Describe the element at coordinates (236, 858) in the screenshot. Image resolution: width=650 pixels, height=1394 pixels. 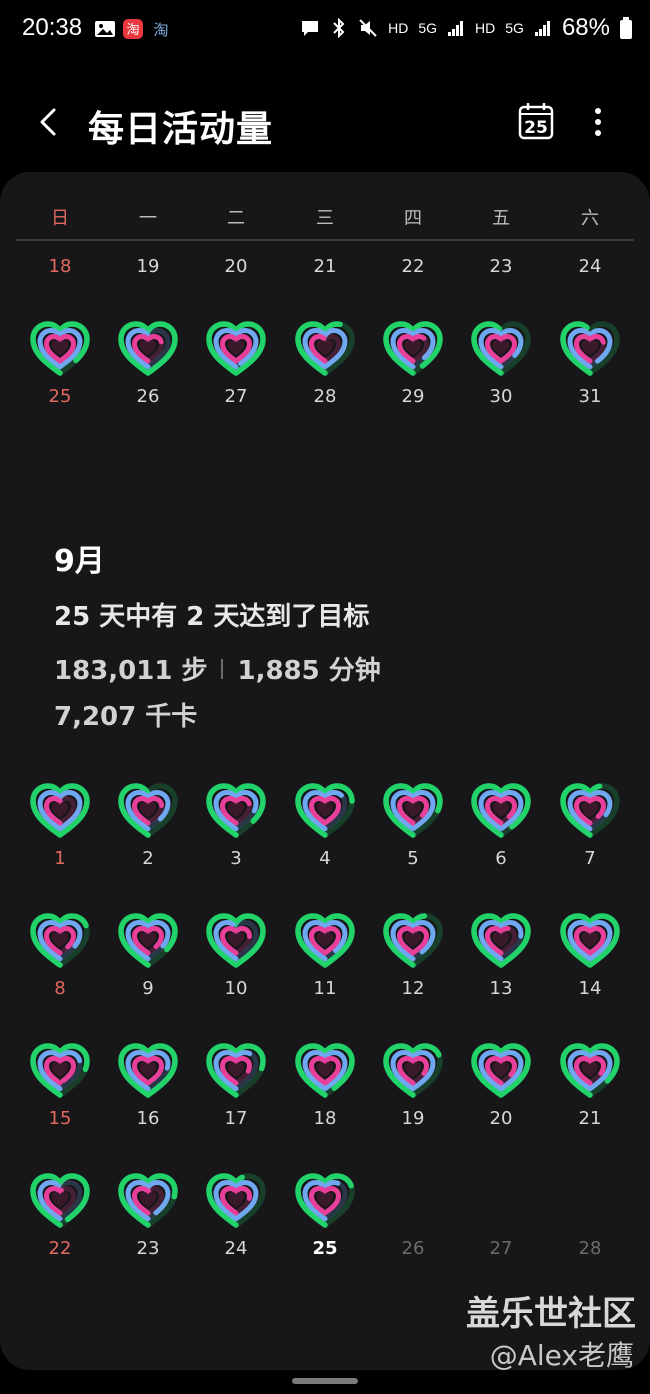
I see `day-number: 3` at that location.